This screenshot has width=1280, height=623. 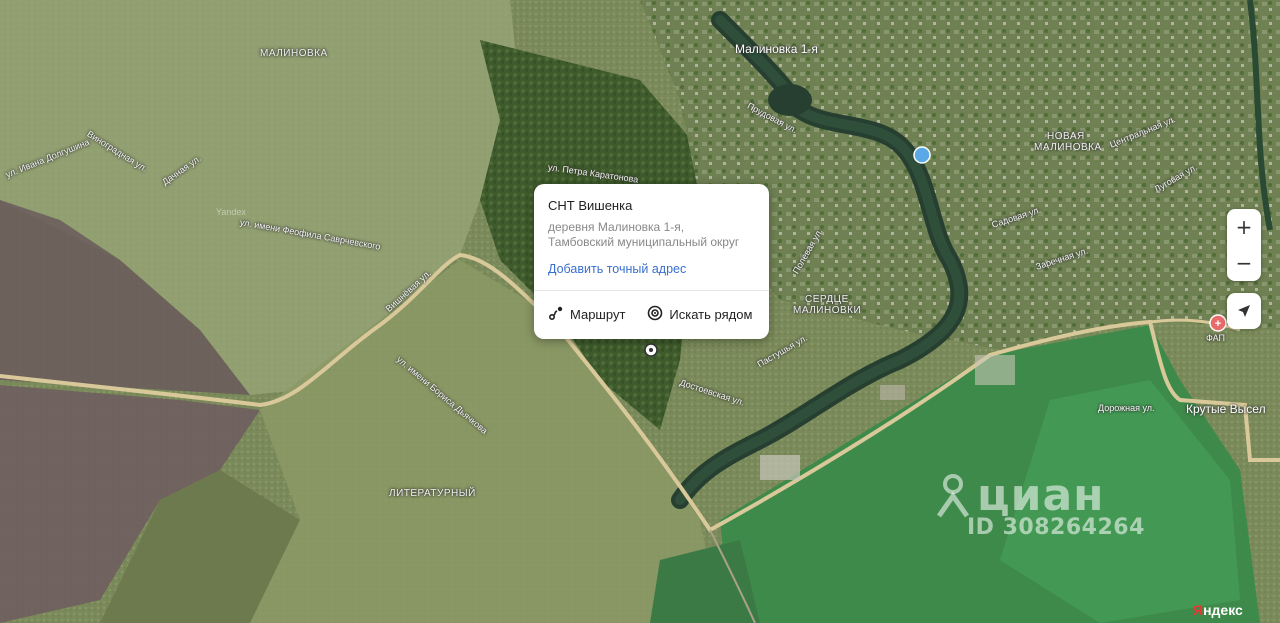 I want to click on route-button: Маршрут, so click(x=586, y=314).